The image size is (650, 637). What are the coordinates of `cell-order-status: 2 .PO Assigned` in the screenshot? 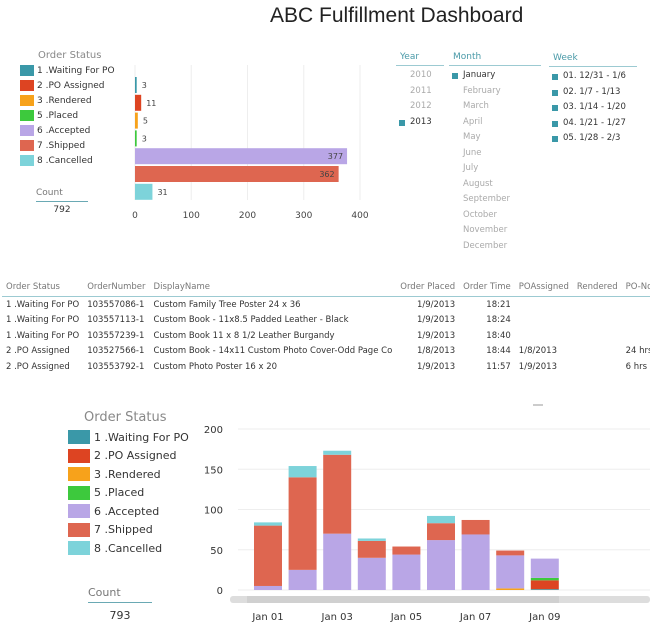 It's located at (38, 351).